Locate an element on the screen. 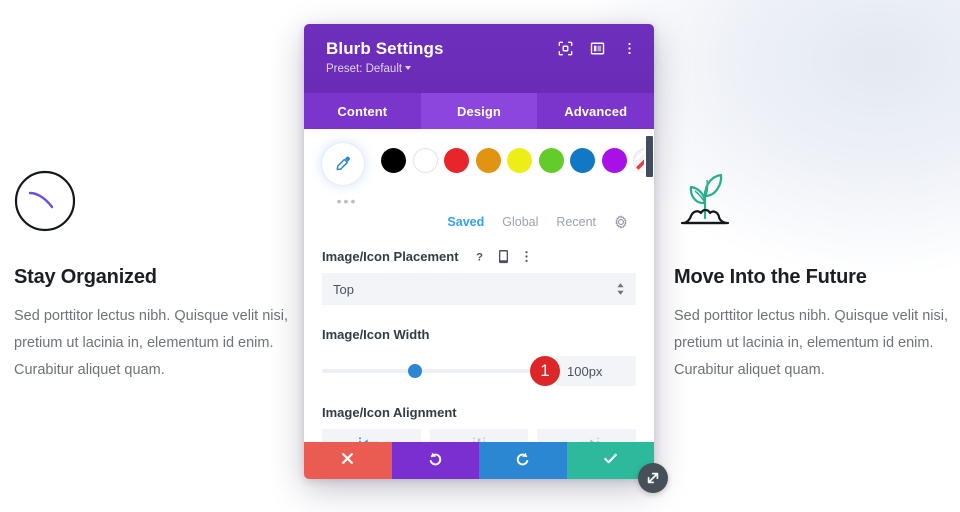 This screenshot has height=512, width=960. field-image-icon-placement: Image/Icon Placement ? Top is located at coordinates (479, 277).